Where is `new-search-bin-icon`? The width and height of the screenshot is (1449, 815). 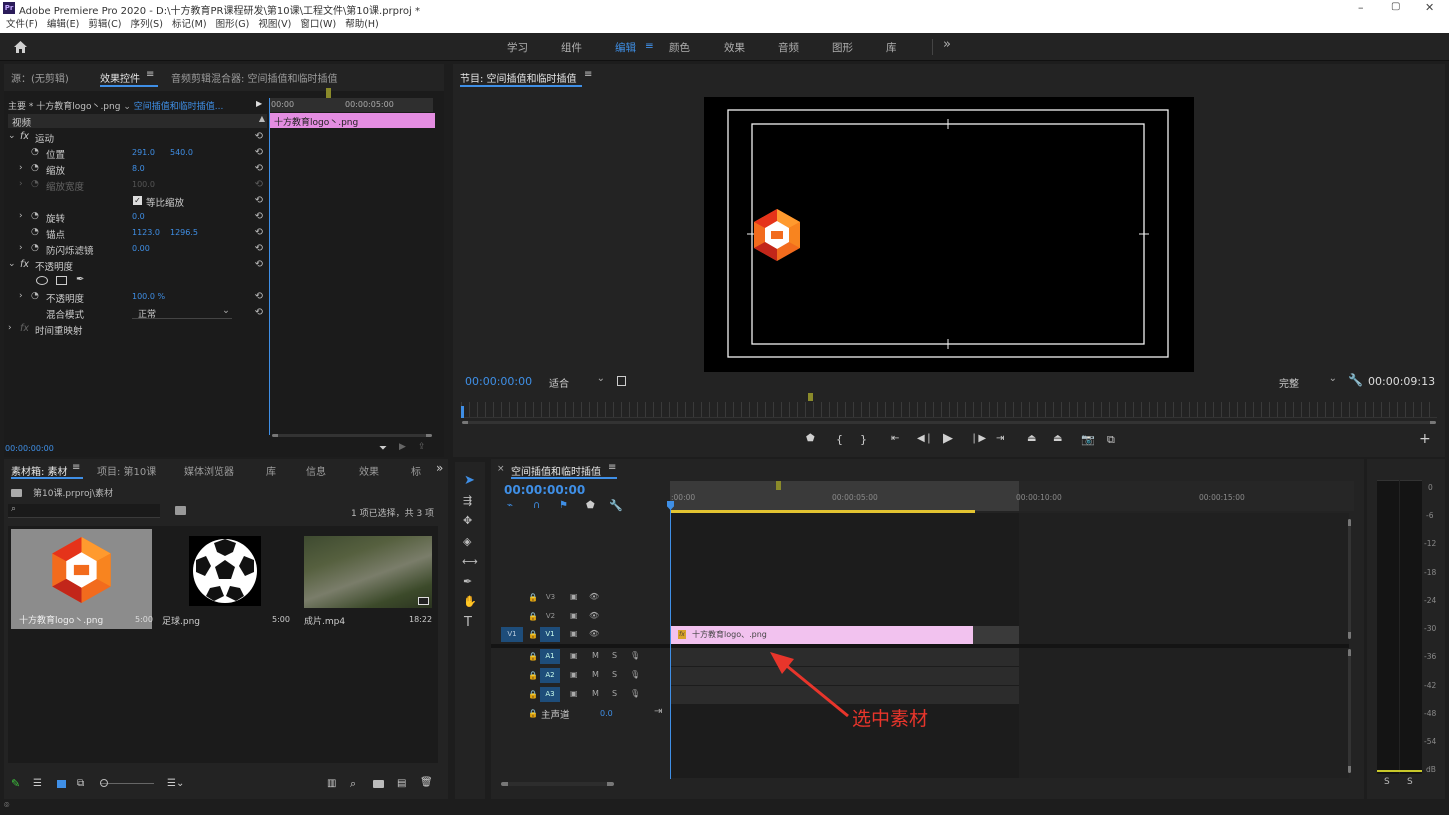
new-search-bin-icon is located at coordinates (180, 510).